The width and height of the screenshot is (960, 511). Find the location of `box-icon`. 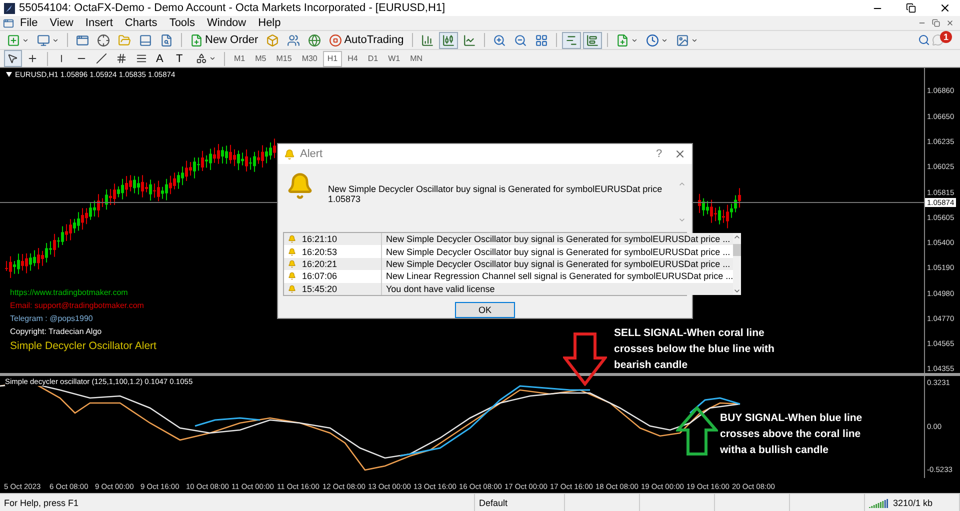

box-icon is located at coordinates (273, 40).